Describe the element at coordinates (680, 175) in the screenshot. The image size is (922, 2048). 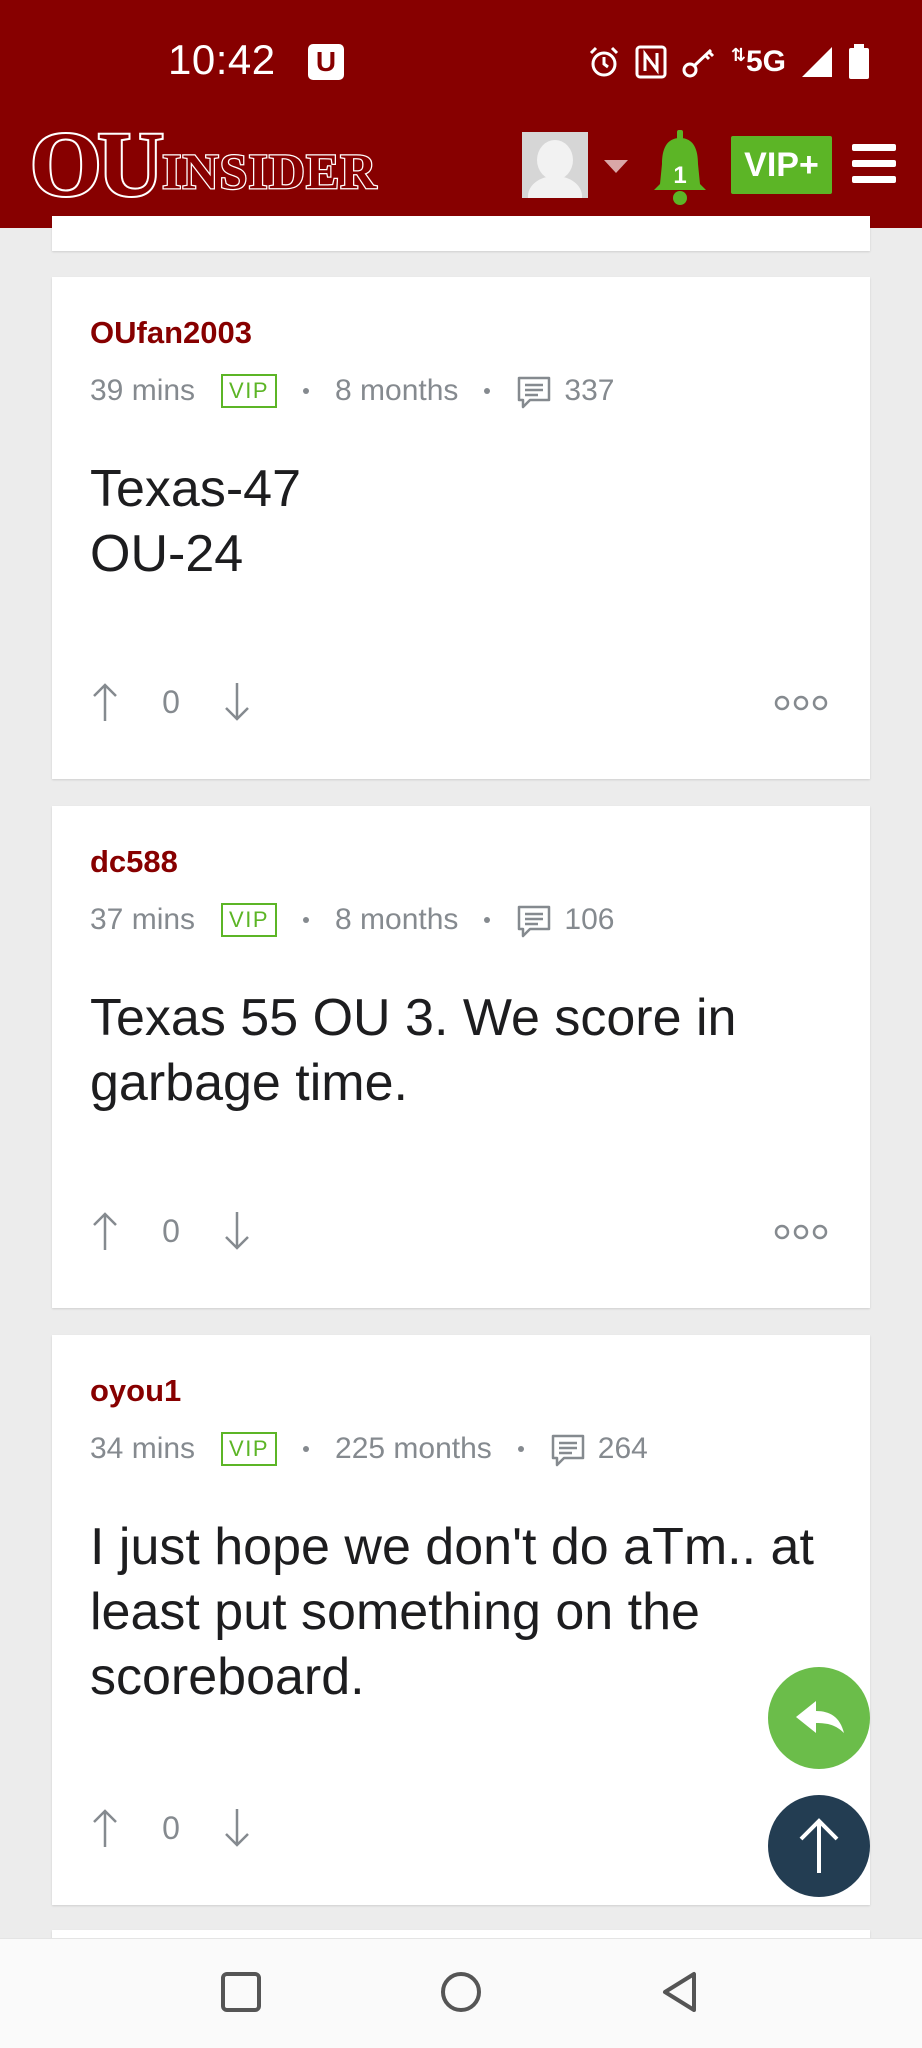
I see `notification-count: 1` at that location.